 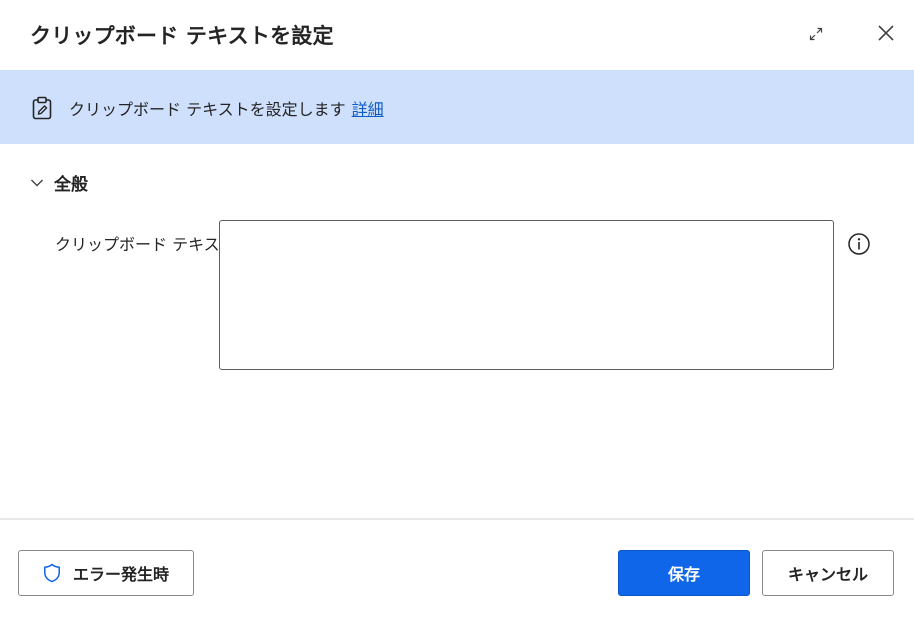 I want to click on section-title: 全般, so click(x=71, y=185).